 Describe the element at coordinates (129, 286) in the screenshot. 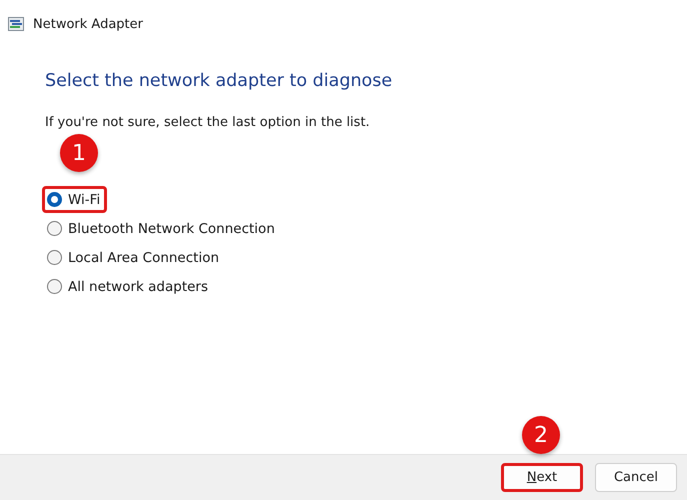

I see `adapter-option: All network adapters` at that location.